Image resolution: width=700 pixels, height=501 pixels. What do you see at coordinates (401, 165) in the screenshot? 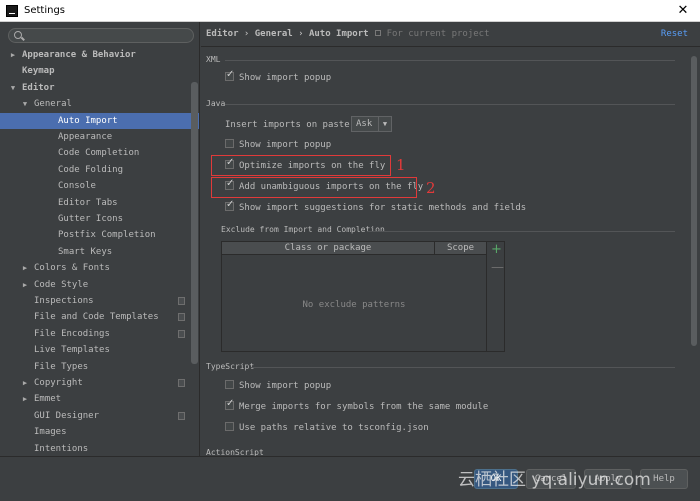
I see `annotation-number-1: 1` at bounding box center [401, 165].